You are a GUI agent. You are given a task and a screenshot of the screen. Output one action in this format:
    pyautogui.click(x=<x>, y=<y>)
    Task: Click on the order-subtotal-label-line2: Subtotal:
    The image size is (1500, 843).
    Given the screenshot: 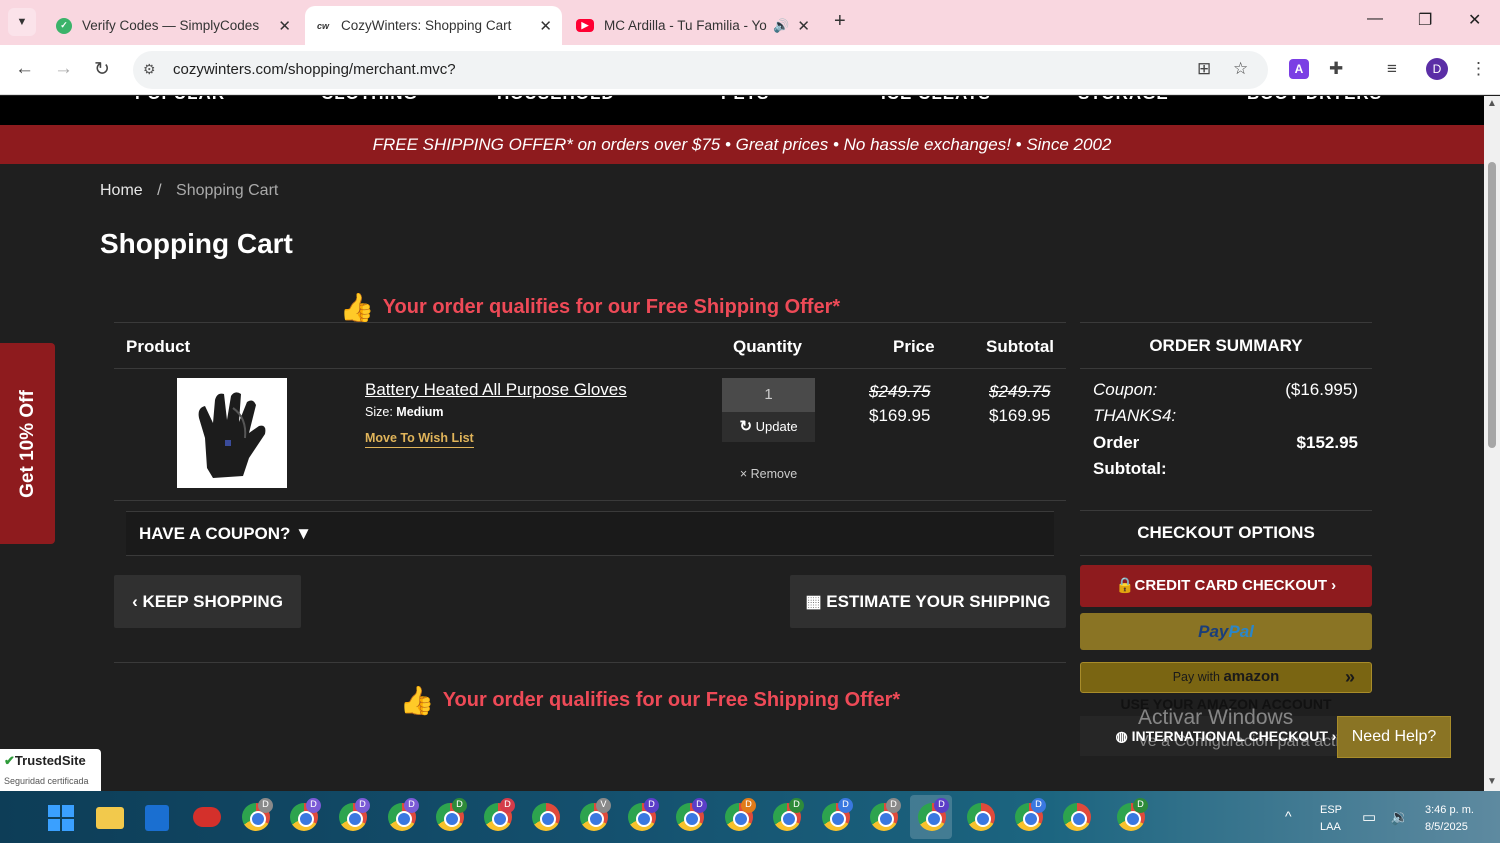 What is the action you would take?
    pyautogui.click(x=1130, y=468)
    